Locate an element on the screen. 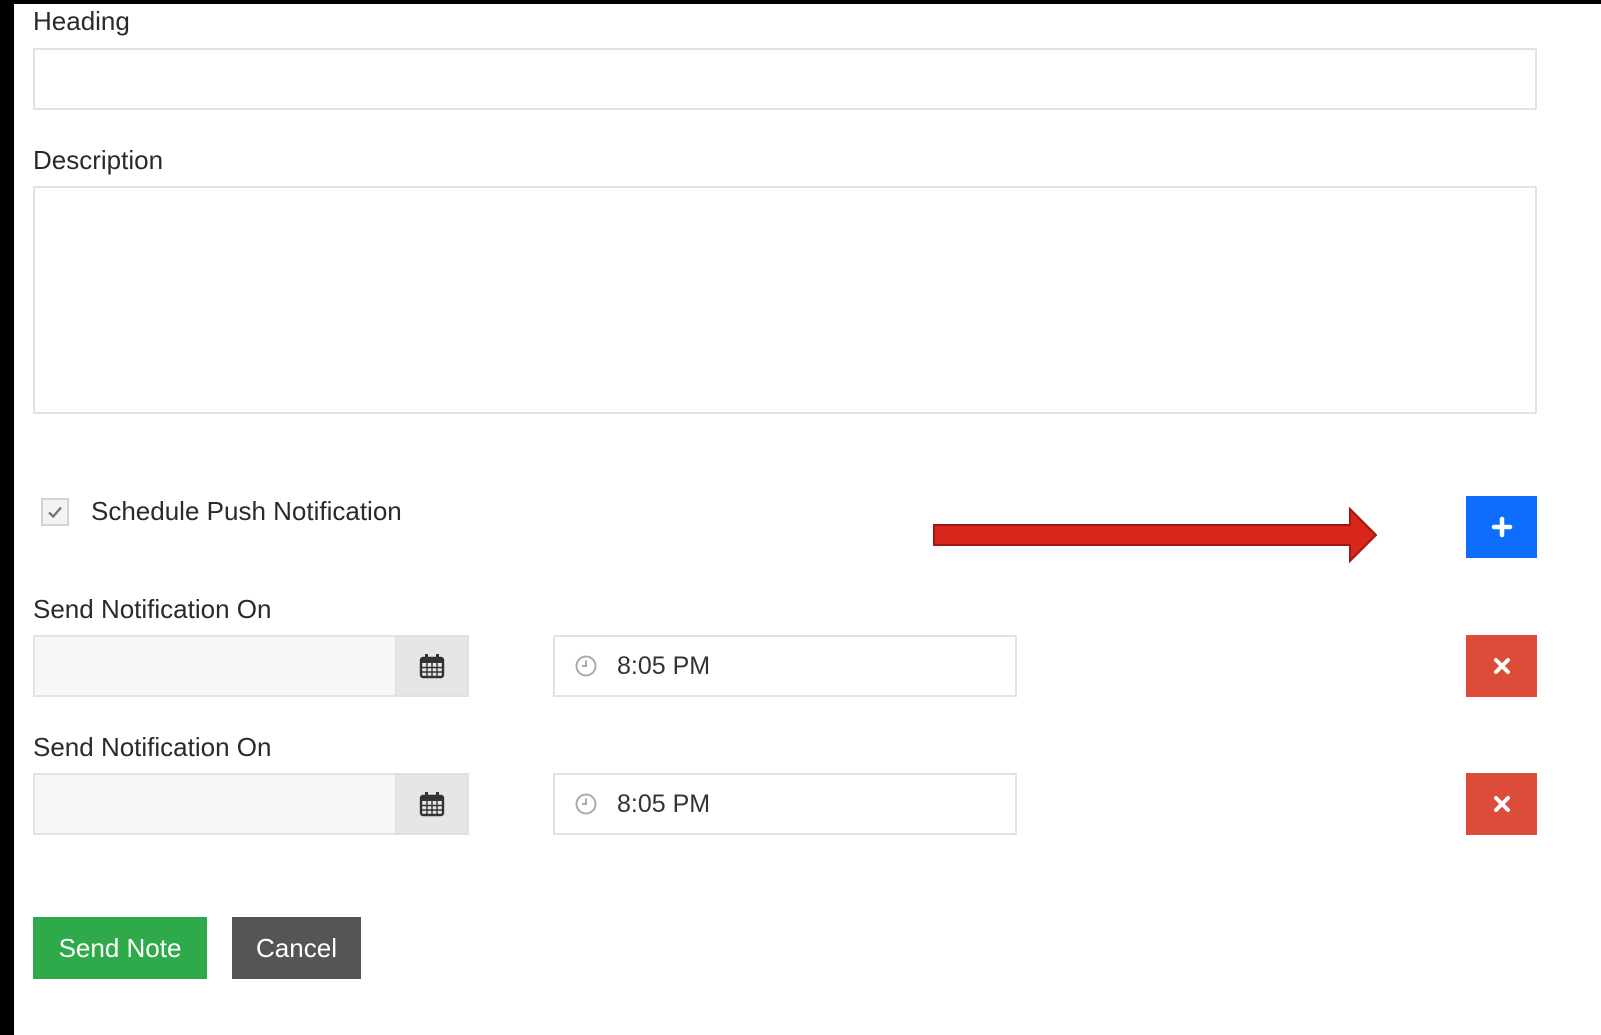  check-icon is located at coordinates (55, 512).